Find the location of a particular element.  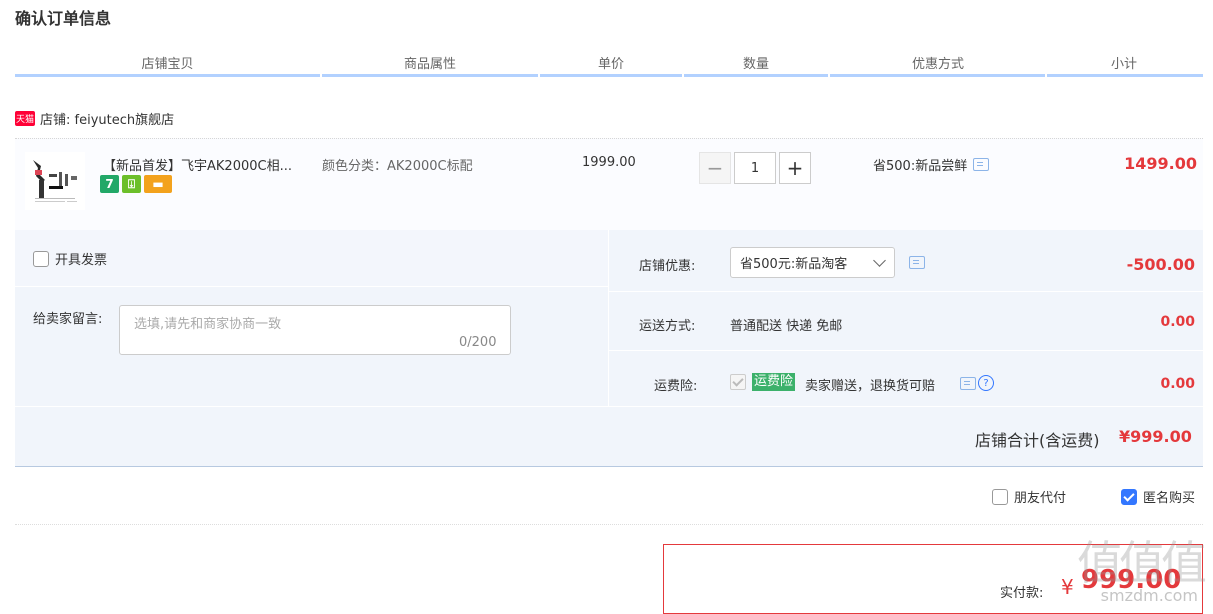

unit-price: 1999.00 is located at coordinates (609, 162).